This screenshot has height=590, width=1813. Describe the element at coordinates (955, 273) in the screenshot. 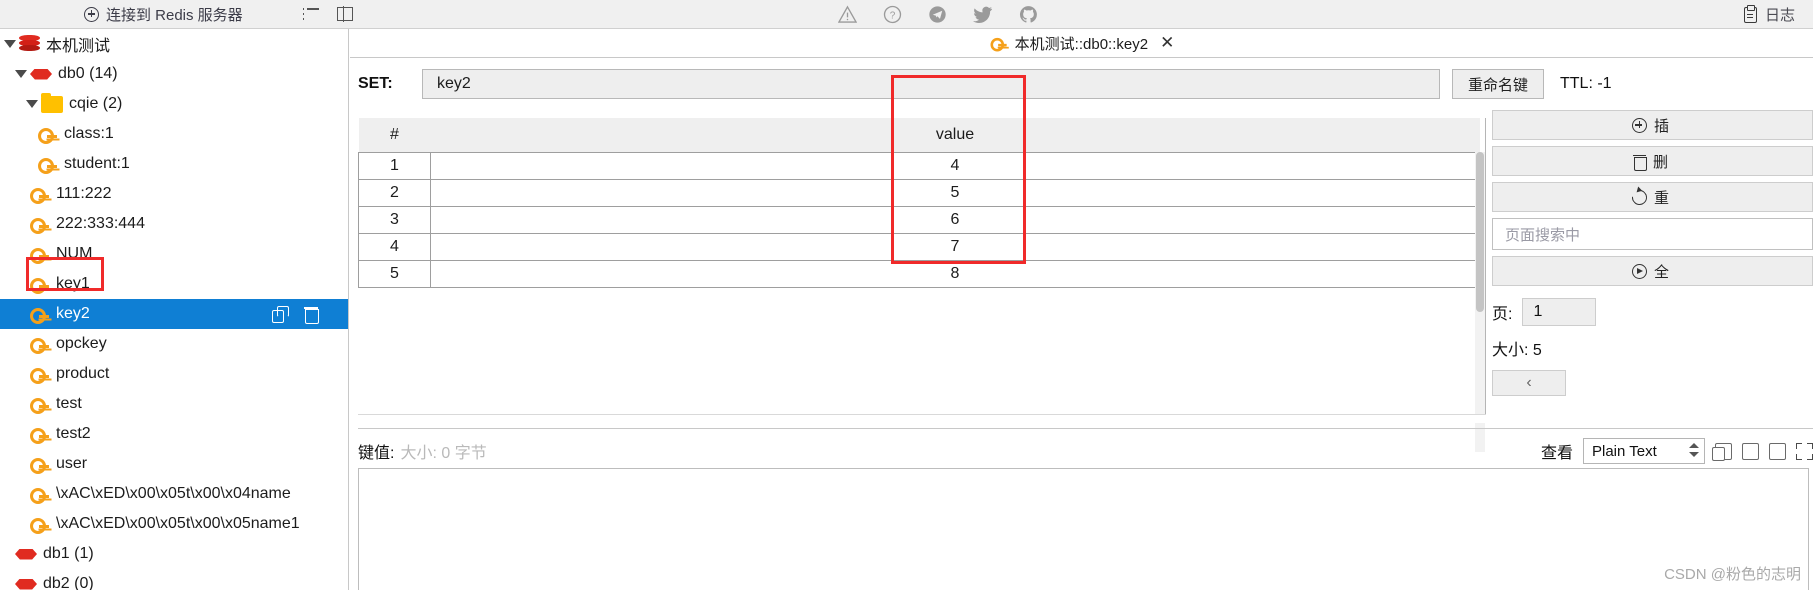

I see `cell-value: 8` at that location.